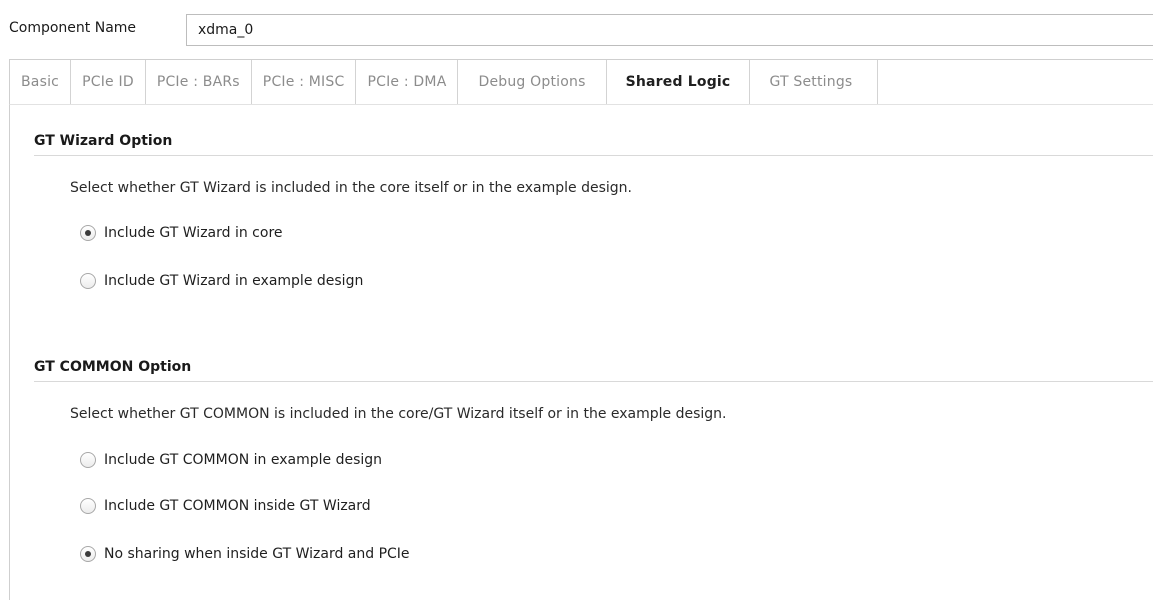 This screenshot has height=600, width=1153. Describe the element at coordinates (103, 141) in the screenshot. I see `gt-wizard-section-title: GT Wizard Option` at that location.